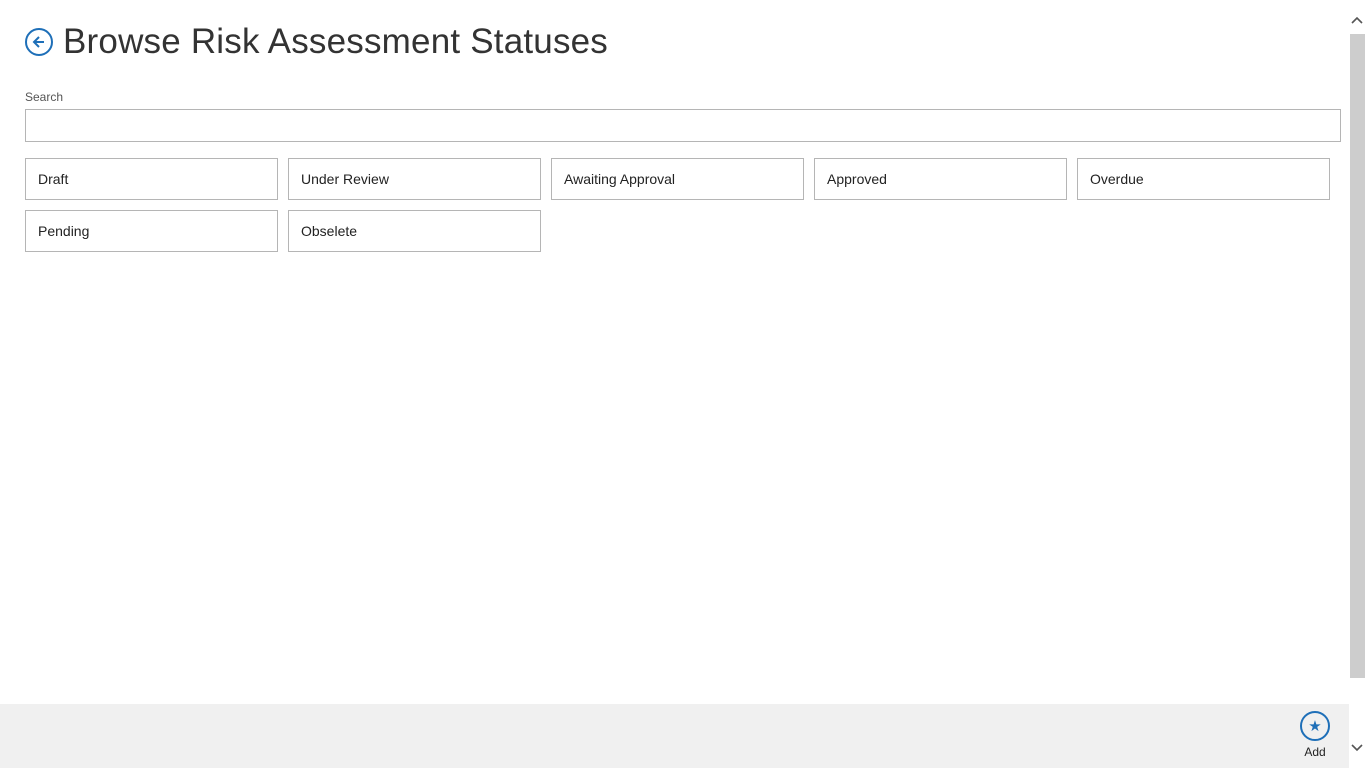 This screenshot has width=1366, height=768. Describe the element at coordinates (151, 231) in the screenshot. I see `status-tile-pending: Pending` at that location.